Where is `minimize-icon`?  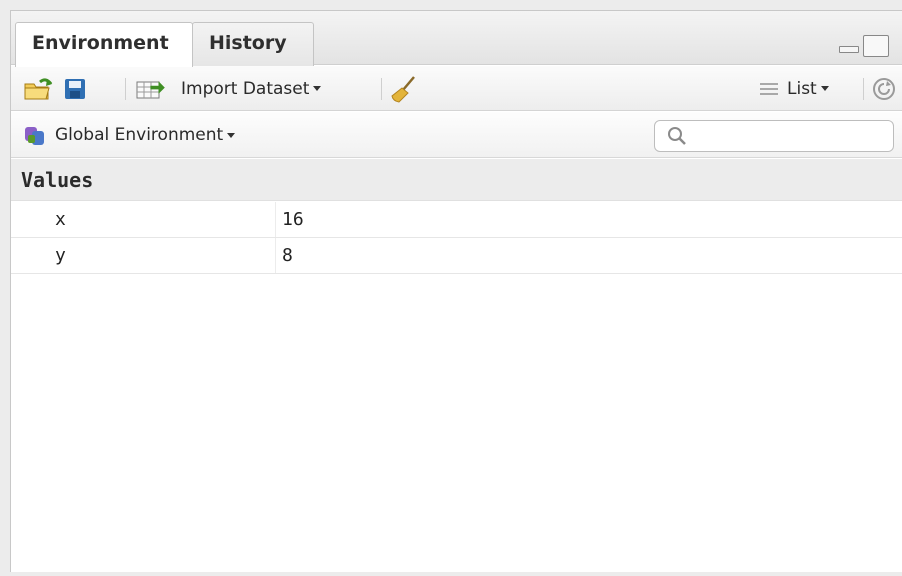
minimize-icon is located at coordinates (848, 46).